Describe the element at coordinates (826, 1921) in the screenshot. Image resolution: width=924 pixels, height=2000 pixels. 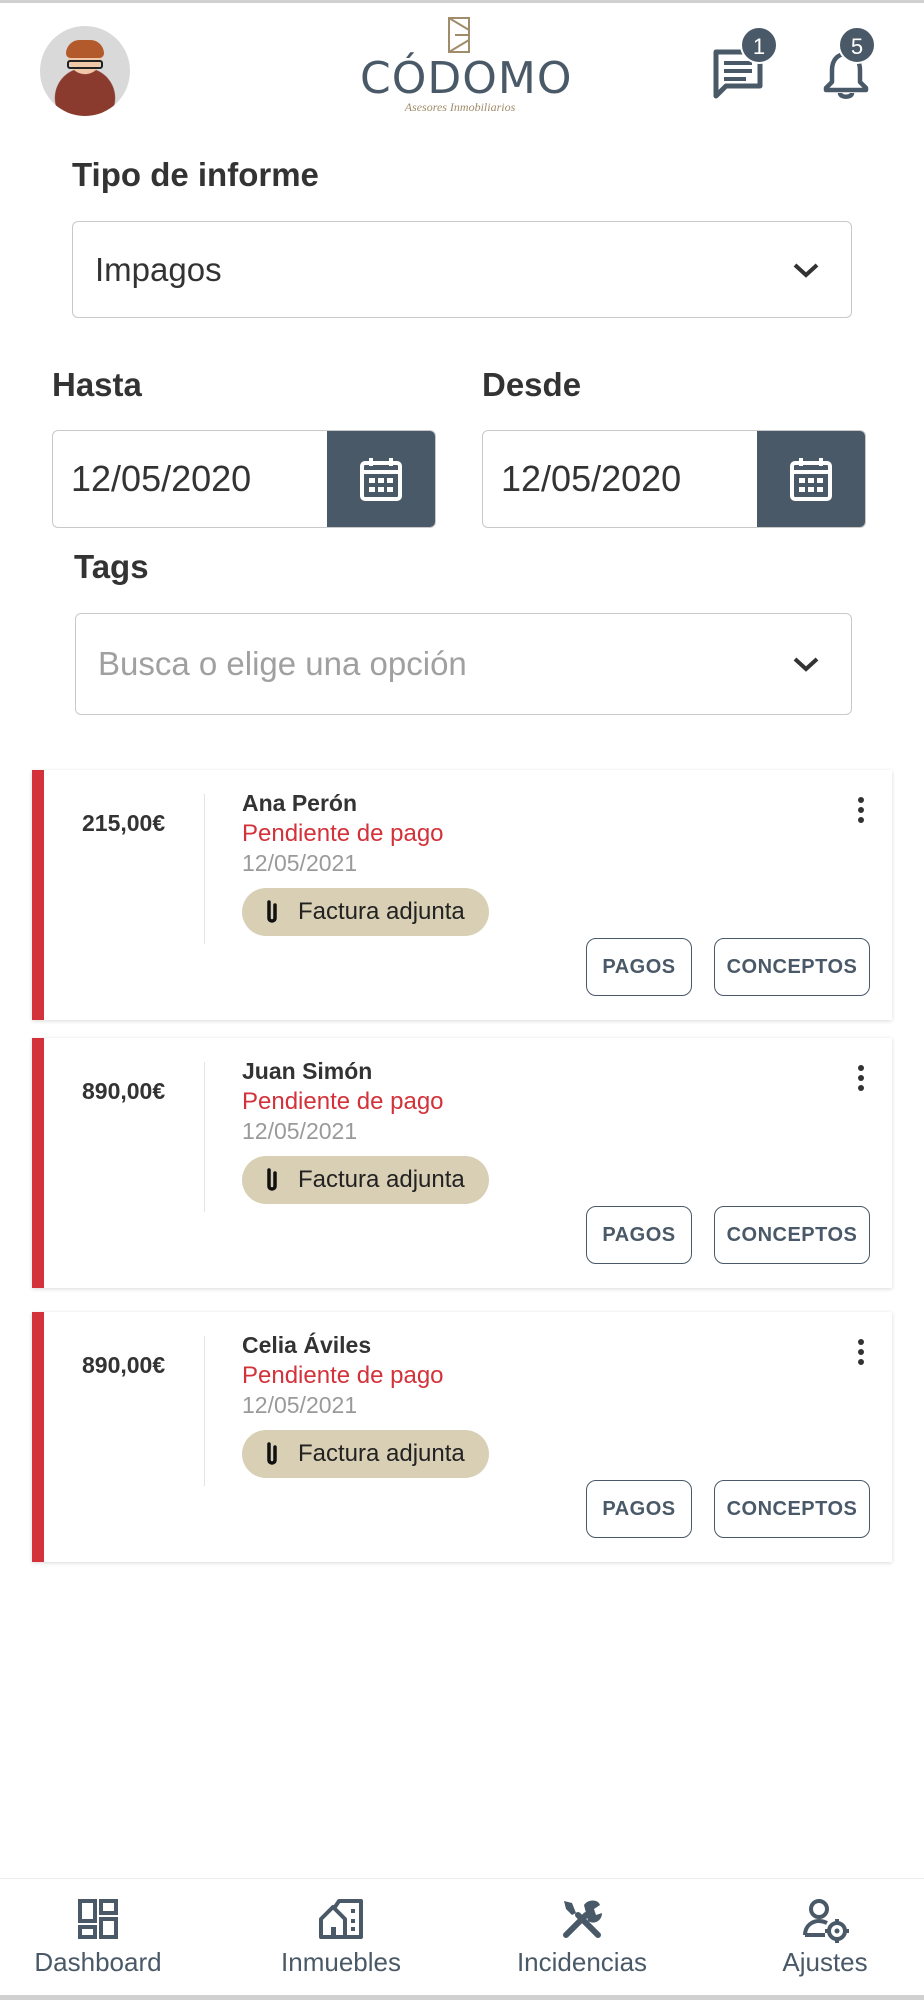
I see `user-settings-icon` at that location.